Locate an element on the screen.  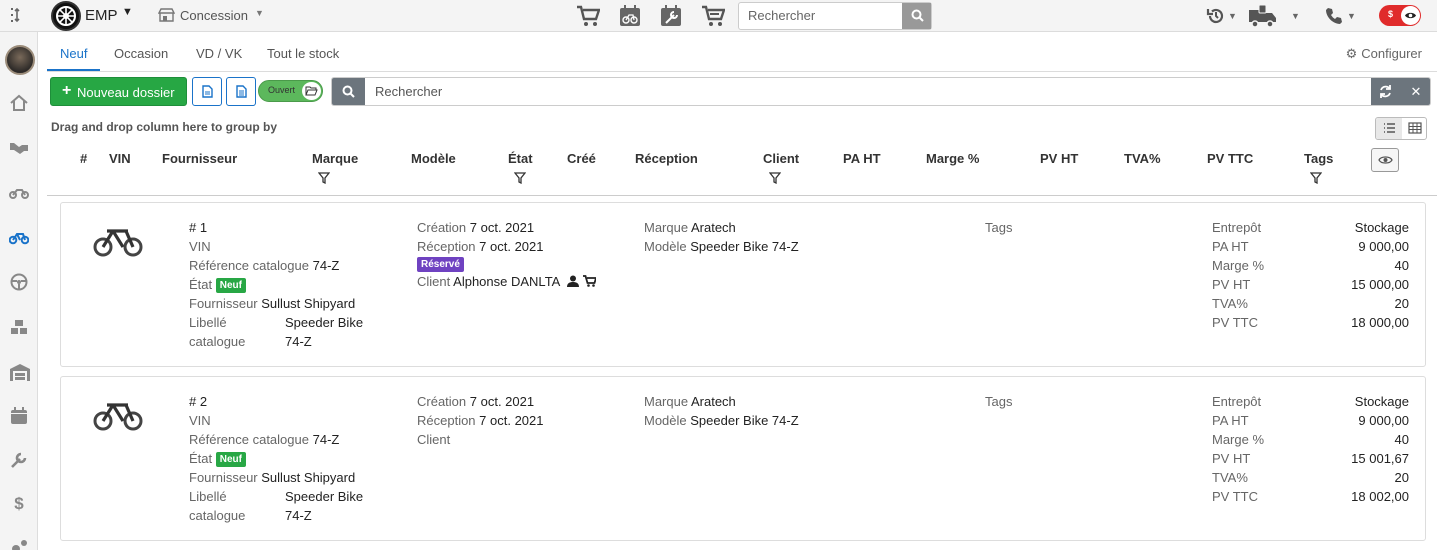
tab-occasion: Occasion is located at coordinates (141, 53).